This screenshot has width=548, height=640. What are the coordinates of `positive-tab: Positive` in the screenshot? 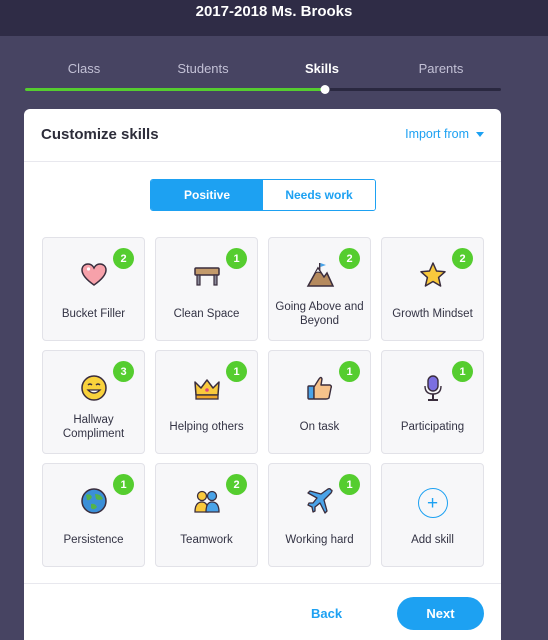 It's located at (207, 195).